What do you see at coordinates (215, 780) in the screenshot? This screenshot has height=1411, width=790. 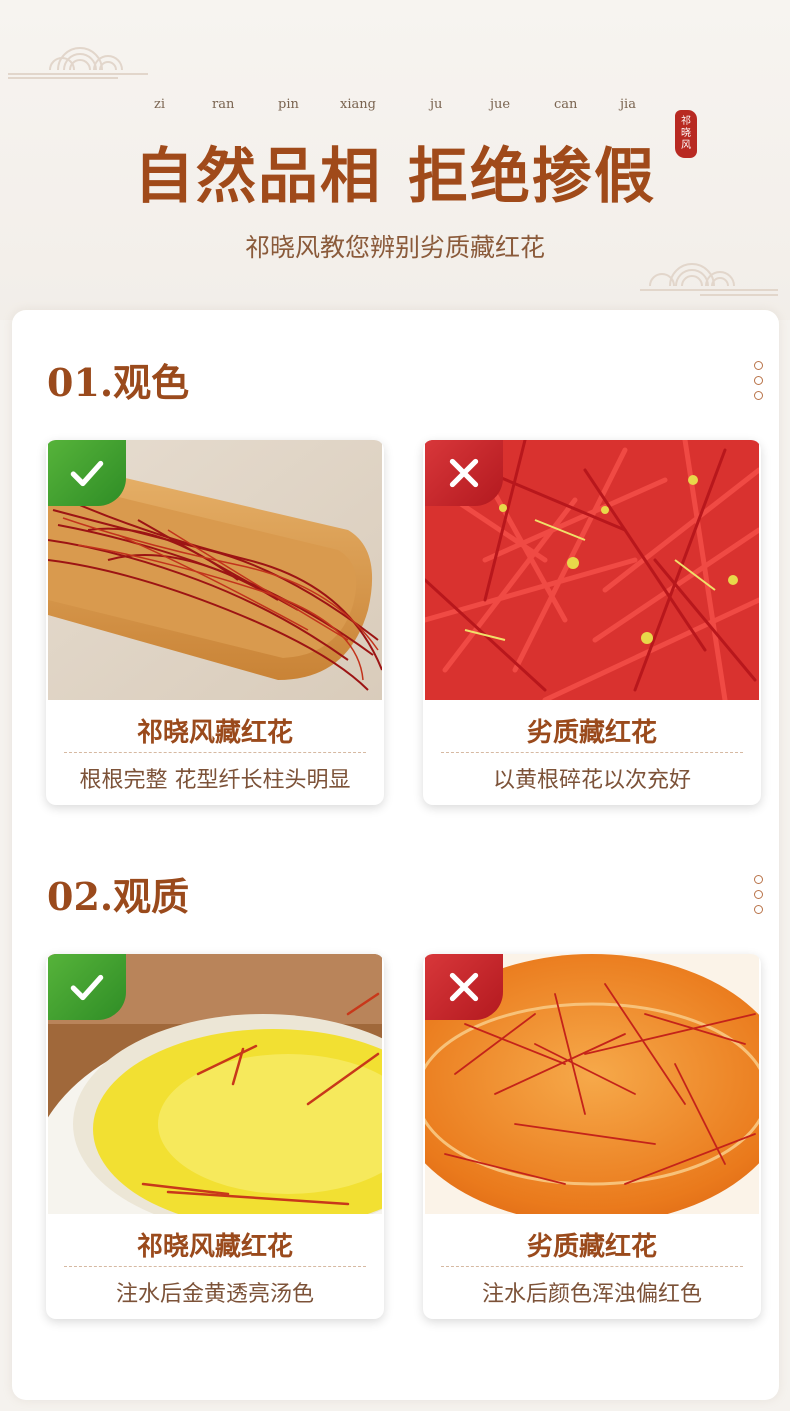 I see `card-description: 根根完整 花型纤长柱头明显` at bounding box center [215, 780].